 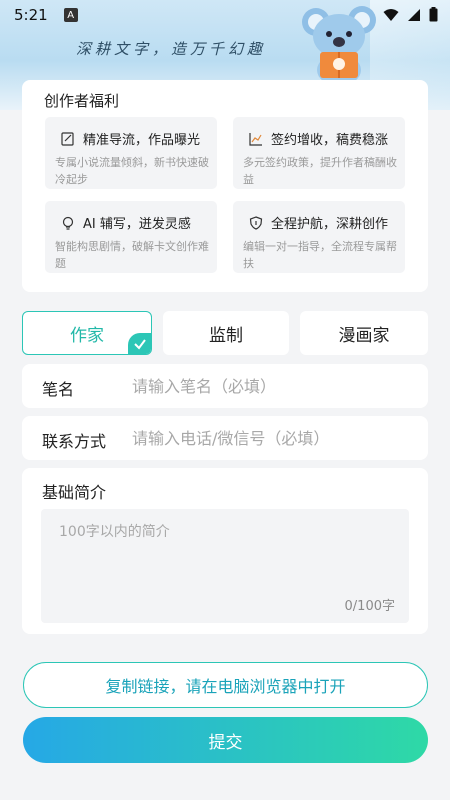 I want to click on role-option-supervisor: 监制, so click(x=226, y=333).